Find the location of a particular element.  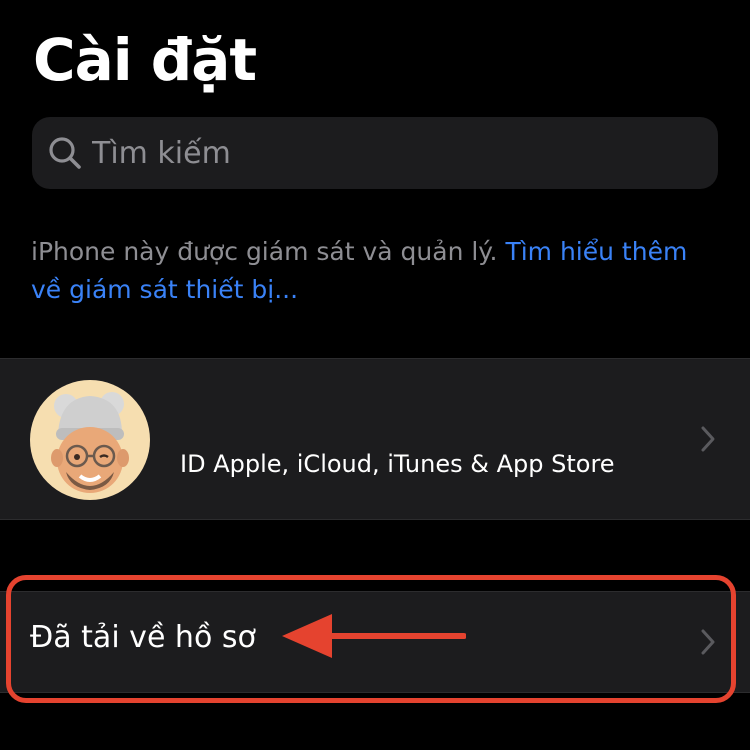

page-title: Cài đặt is located at coordinates (145, 60).